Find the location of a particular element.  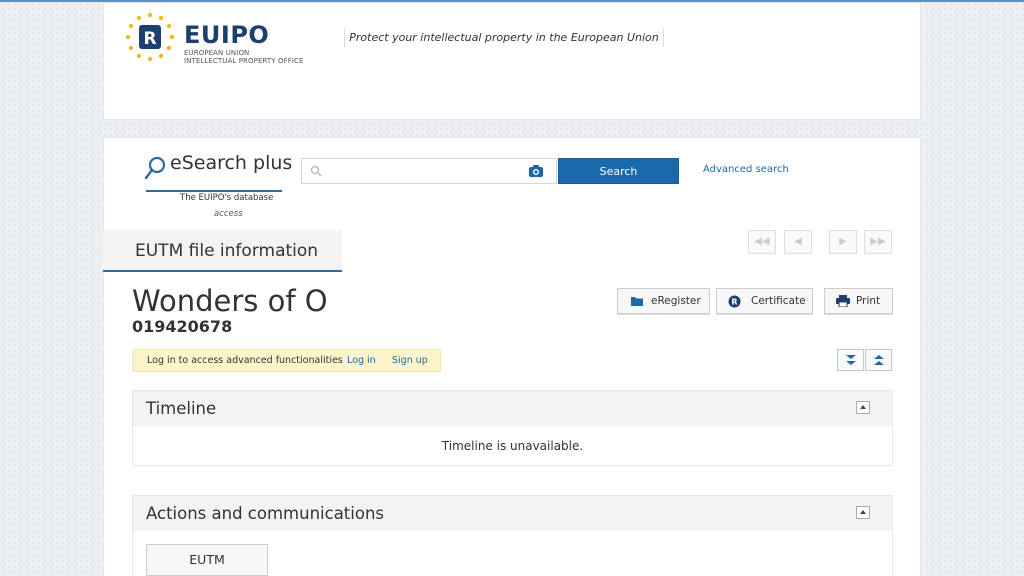

actions-collapse-button is located at coordinates (863, 512).